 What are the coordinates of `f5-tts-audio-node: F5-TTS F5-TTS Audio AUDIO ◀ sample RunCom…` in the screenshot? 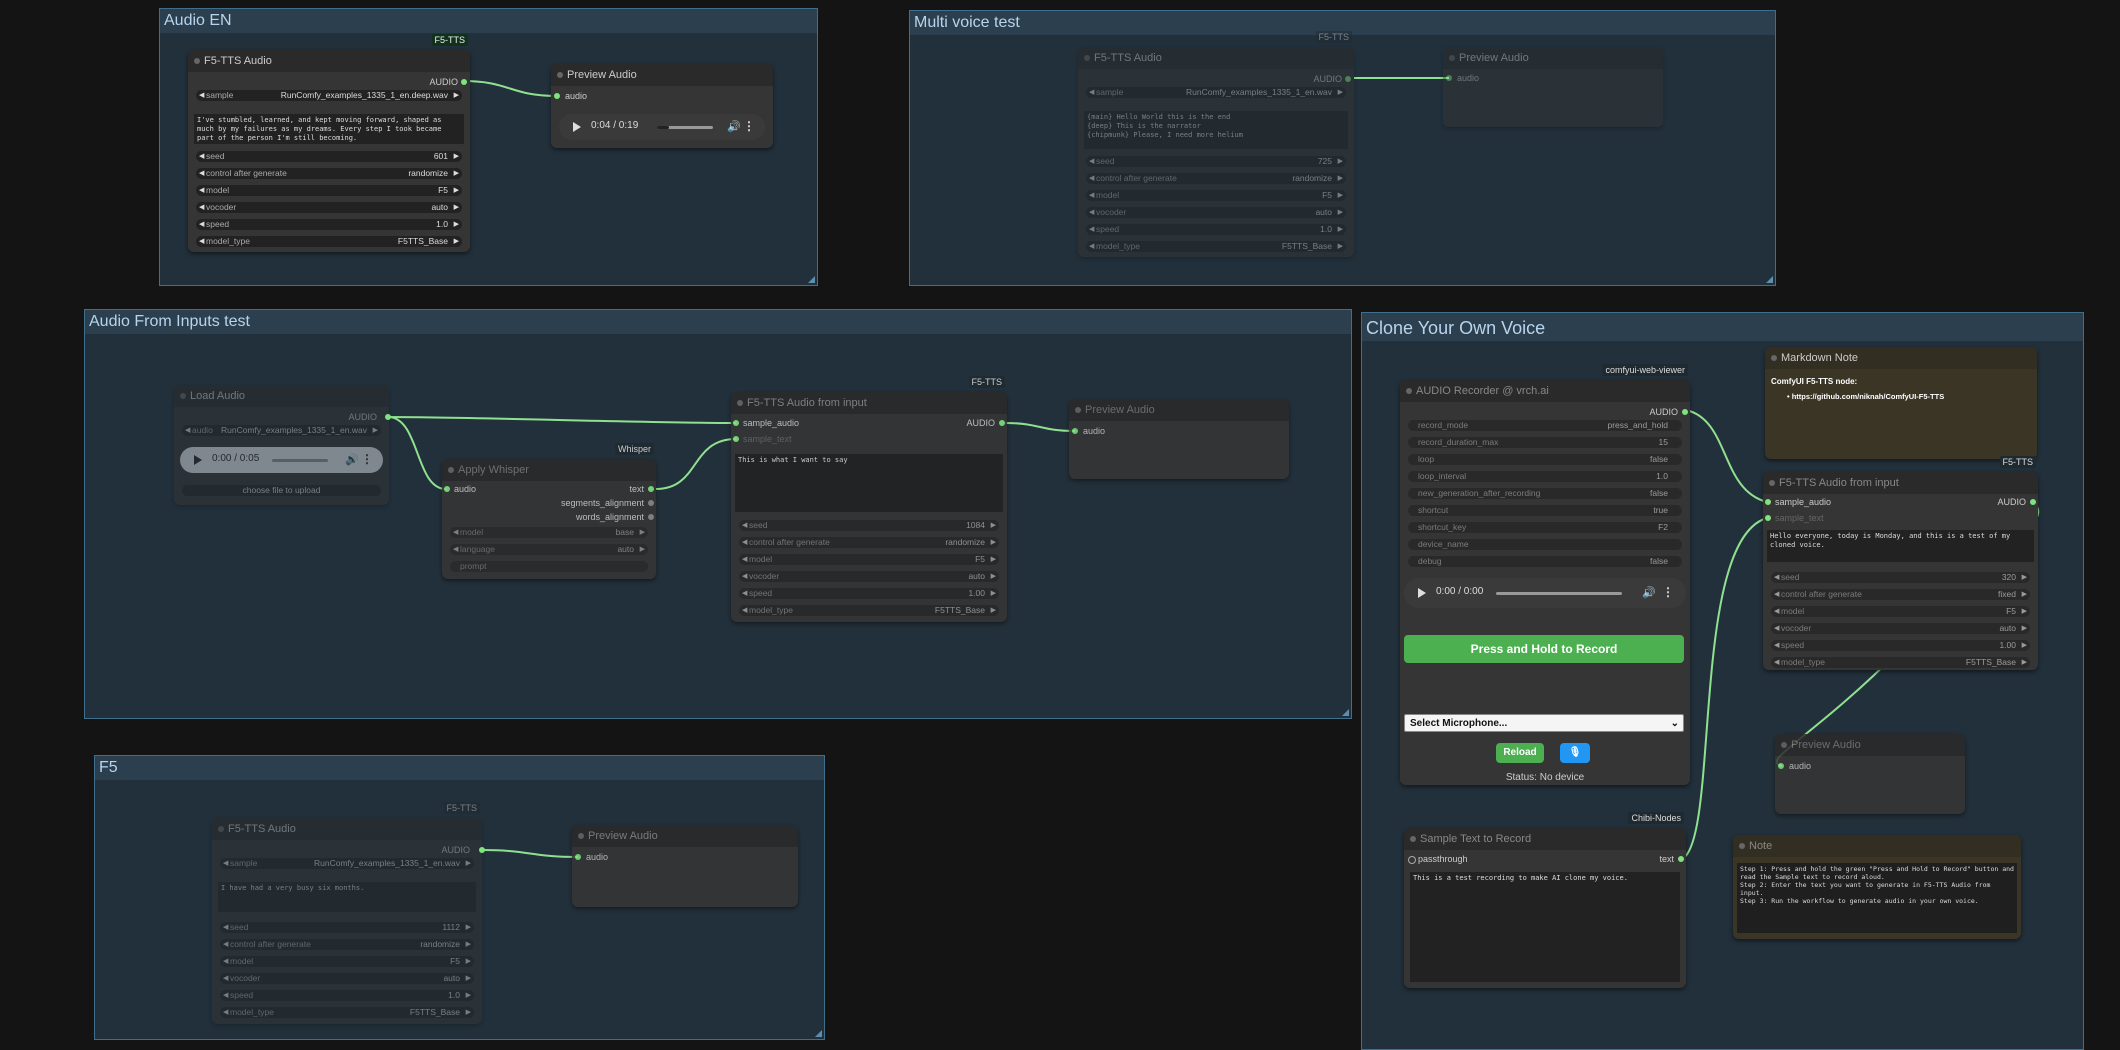 It's located at (329, 143).